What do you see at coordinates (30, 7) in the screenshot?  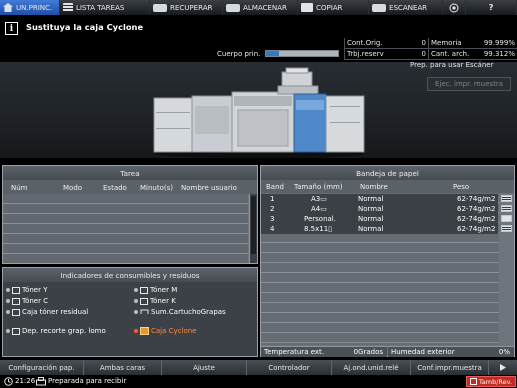 I see `tab-main-unit: UN.PRINC.` at bounding box center [30, 7].